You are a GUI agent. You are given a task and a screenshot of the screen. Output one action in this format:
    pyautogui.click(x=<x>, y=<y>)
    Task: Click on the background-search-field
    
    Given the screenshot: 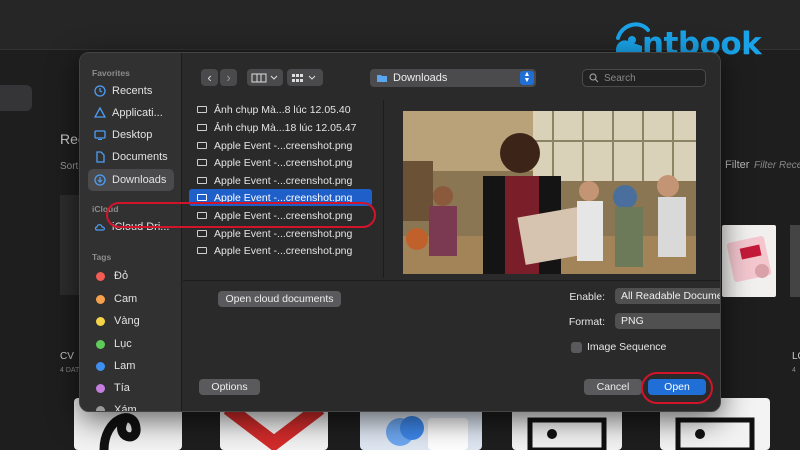 What is the action you would take?
    pyautogui.click(x=16, y=98)
    